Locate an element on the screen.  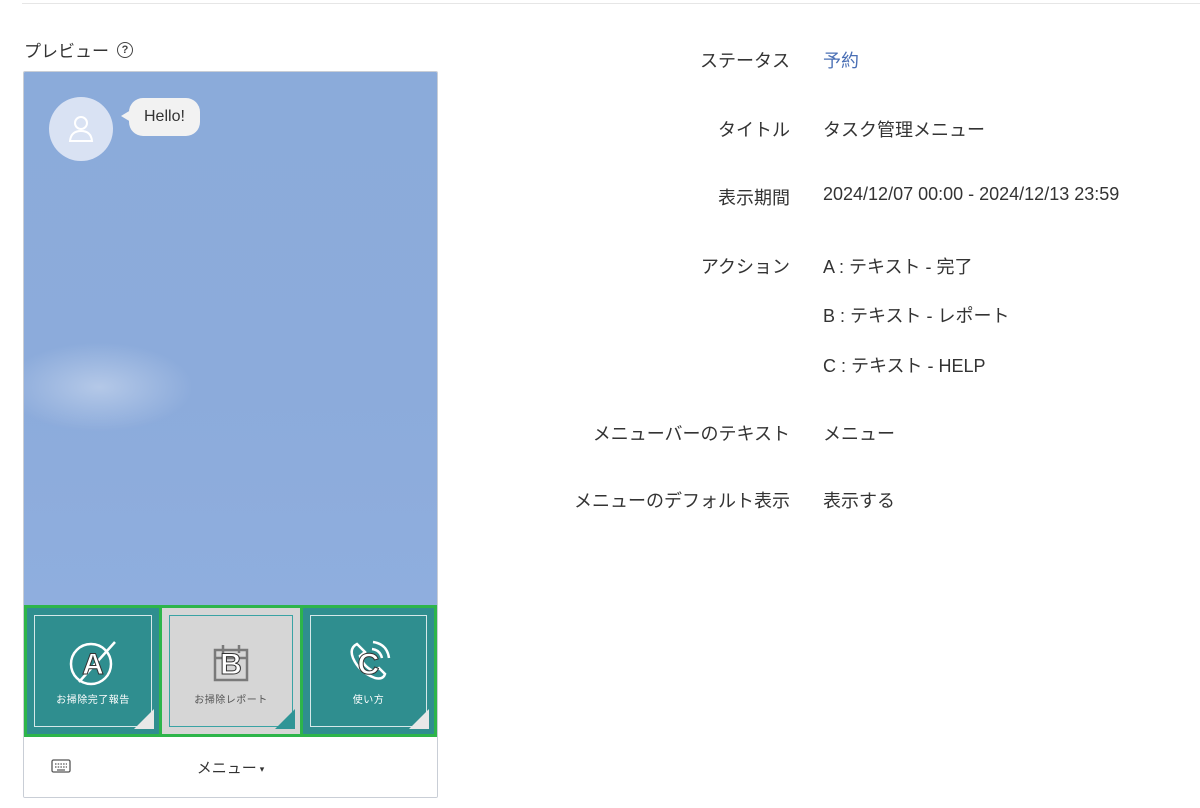
menubar-text-label: メニューバーのテキスト is located at coordinates (691, 434).